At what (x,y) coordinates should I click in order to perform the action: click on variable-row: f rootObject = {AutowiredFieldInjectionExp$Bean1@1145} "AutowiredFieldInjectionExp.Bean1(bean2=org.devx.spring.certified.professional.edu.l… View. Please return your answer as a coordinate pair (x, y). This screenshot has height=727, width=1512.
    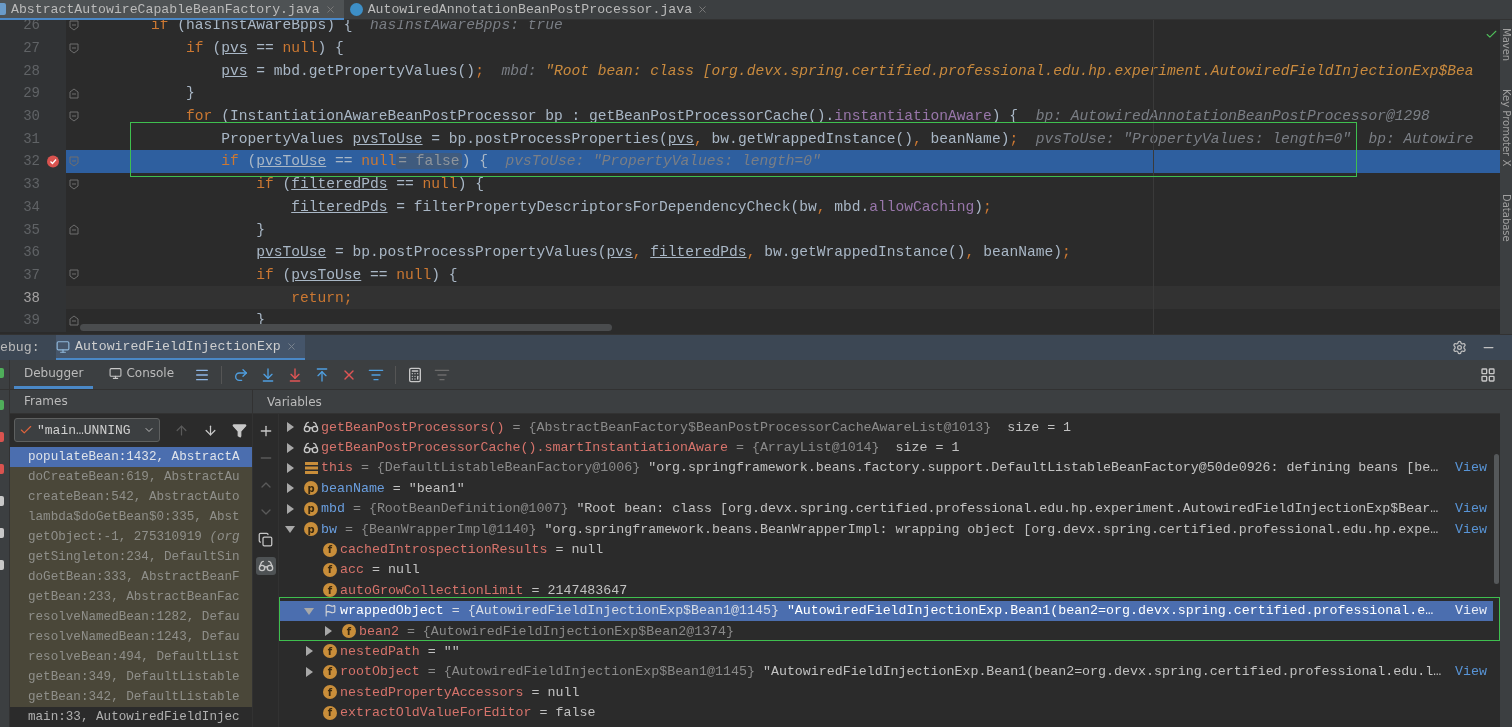
    Looking at the image, I should click on (886, 672).